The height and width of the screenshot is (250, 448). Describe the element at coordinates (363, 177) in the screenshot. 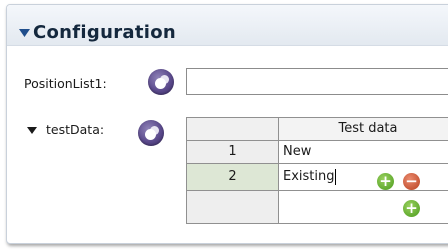

I see `table-cell-editing: Existing` at that location.